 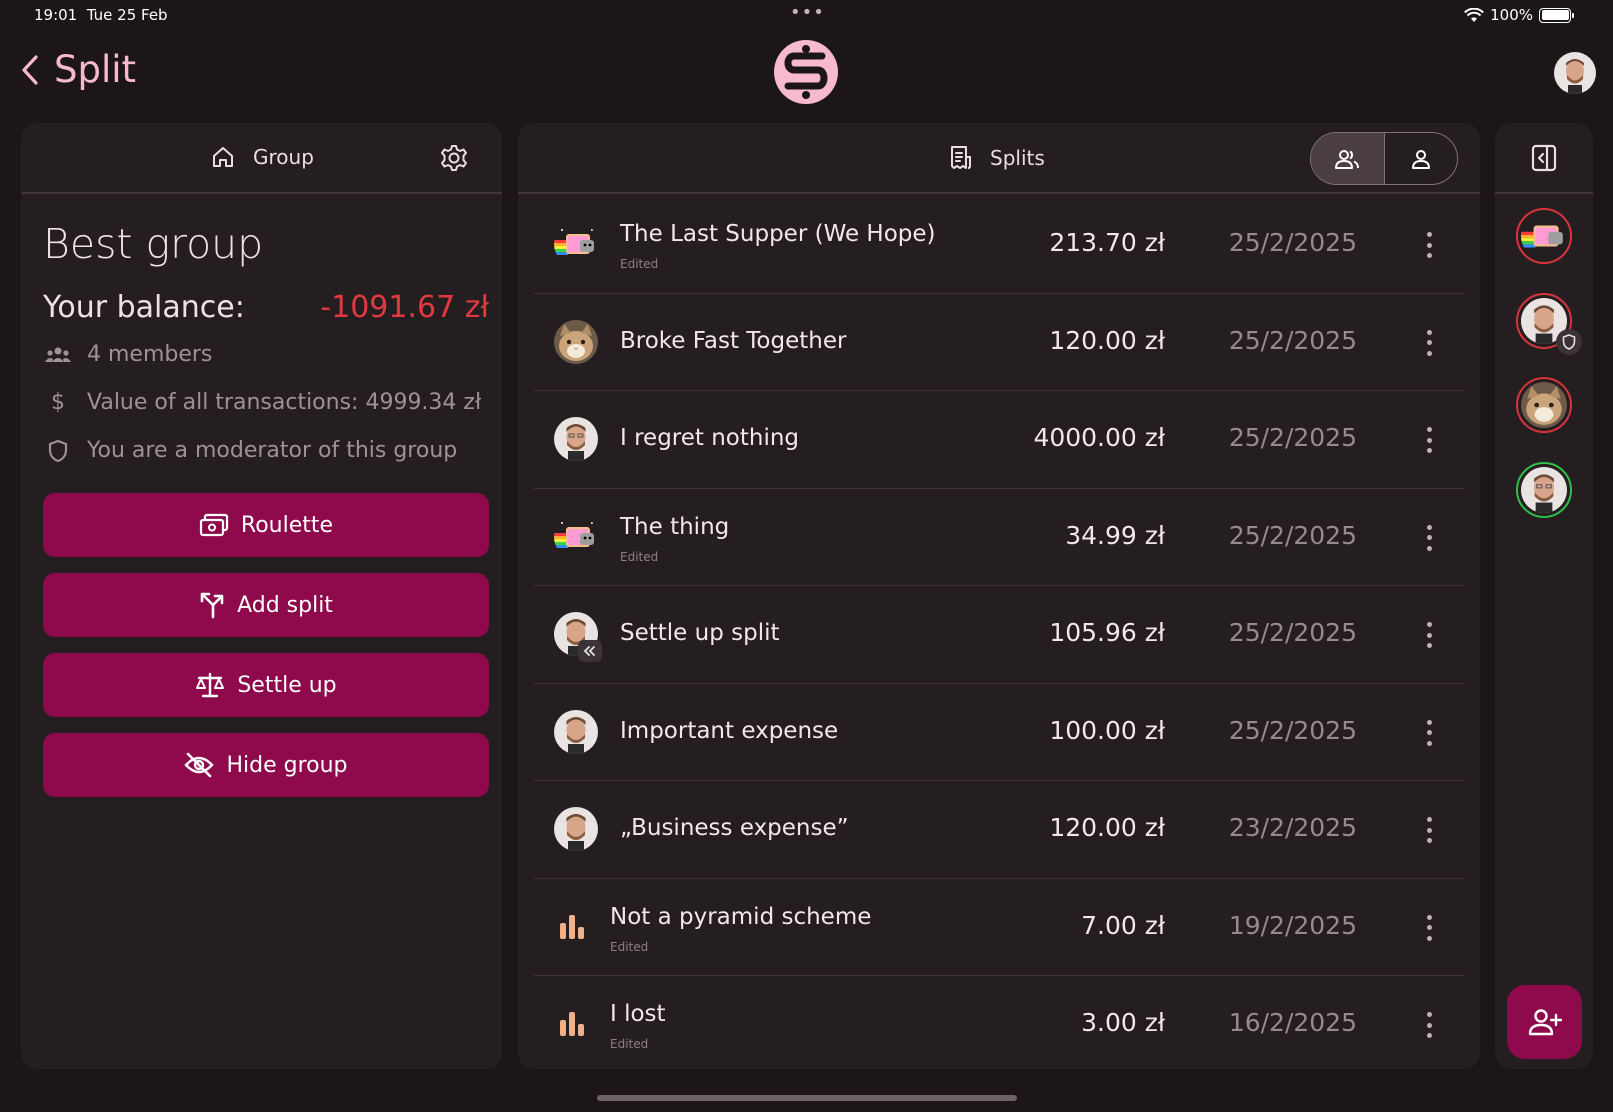 What do you see at coordinates (1123, 1022) in the screenshot?
I see `split-amount: 3.00 zł` at bounding box center [1123, 1022].